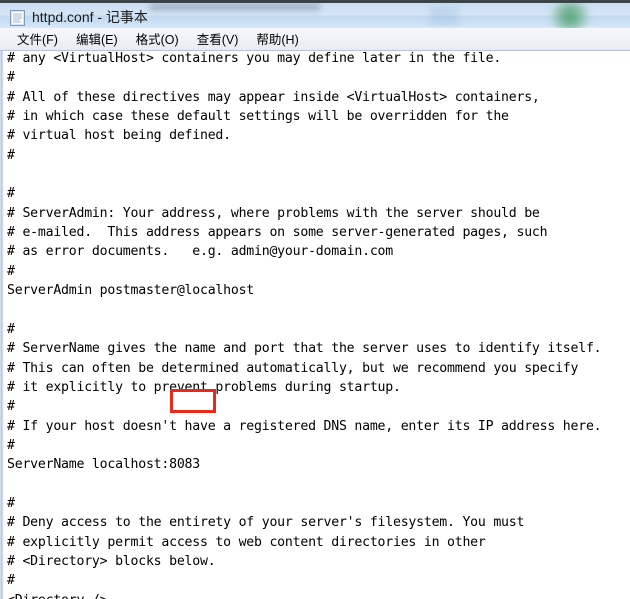 Image resolution: width=630 pixels, height=599 pixels. I want to click on window-titlebar: httpd.conf - 记事本, so click(315, 14).